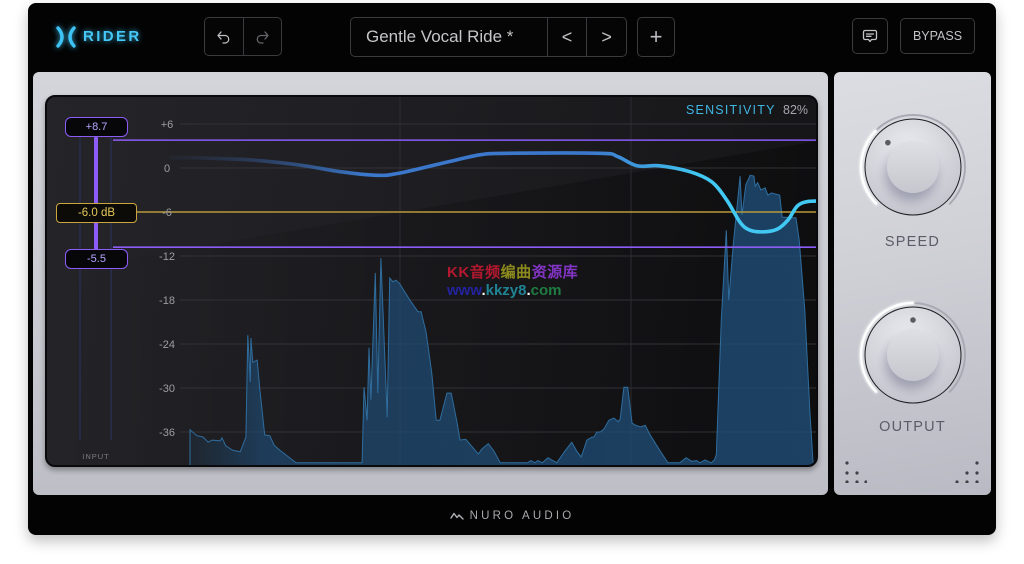  Describe the element at coordinates (474, 272) in the screenshot. I see `watermark-segment: KK音频` at that location.